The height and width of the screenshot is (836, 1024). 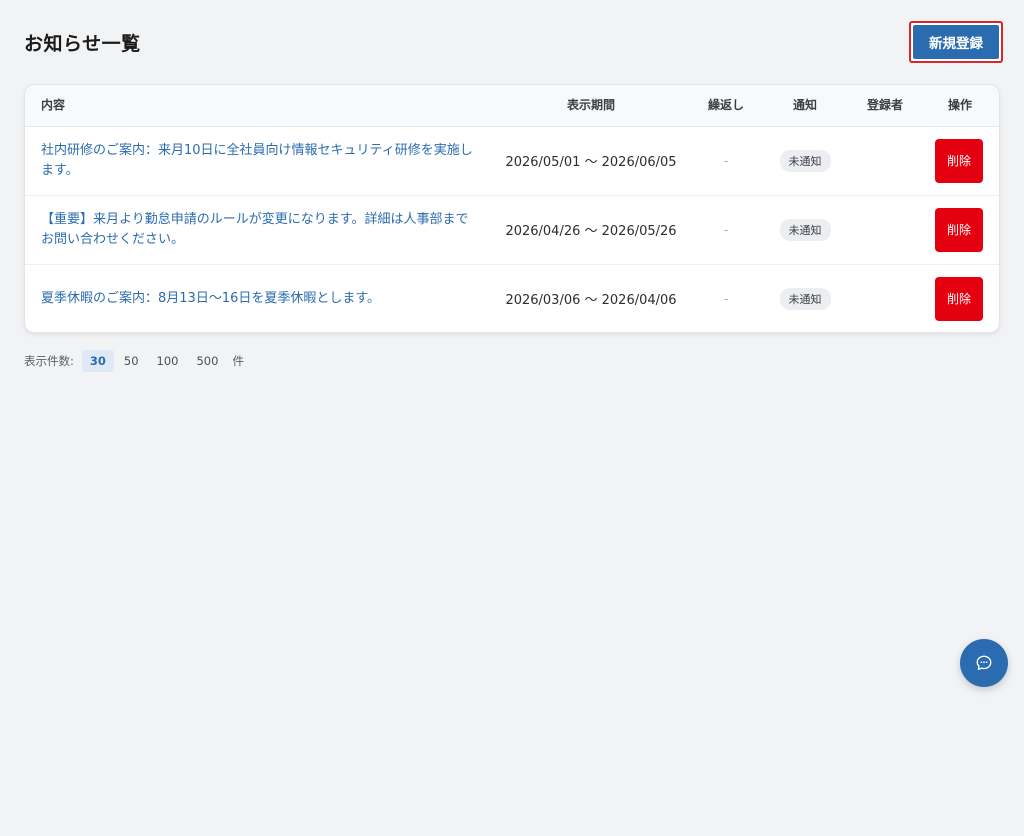 I want to click on page-size-label: 表示件数:, so click(x=49, y=361).